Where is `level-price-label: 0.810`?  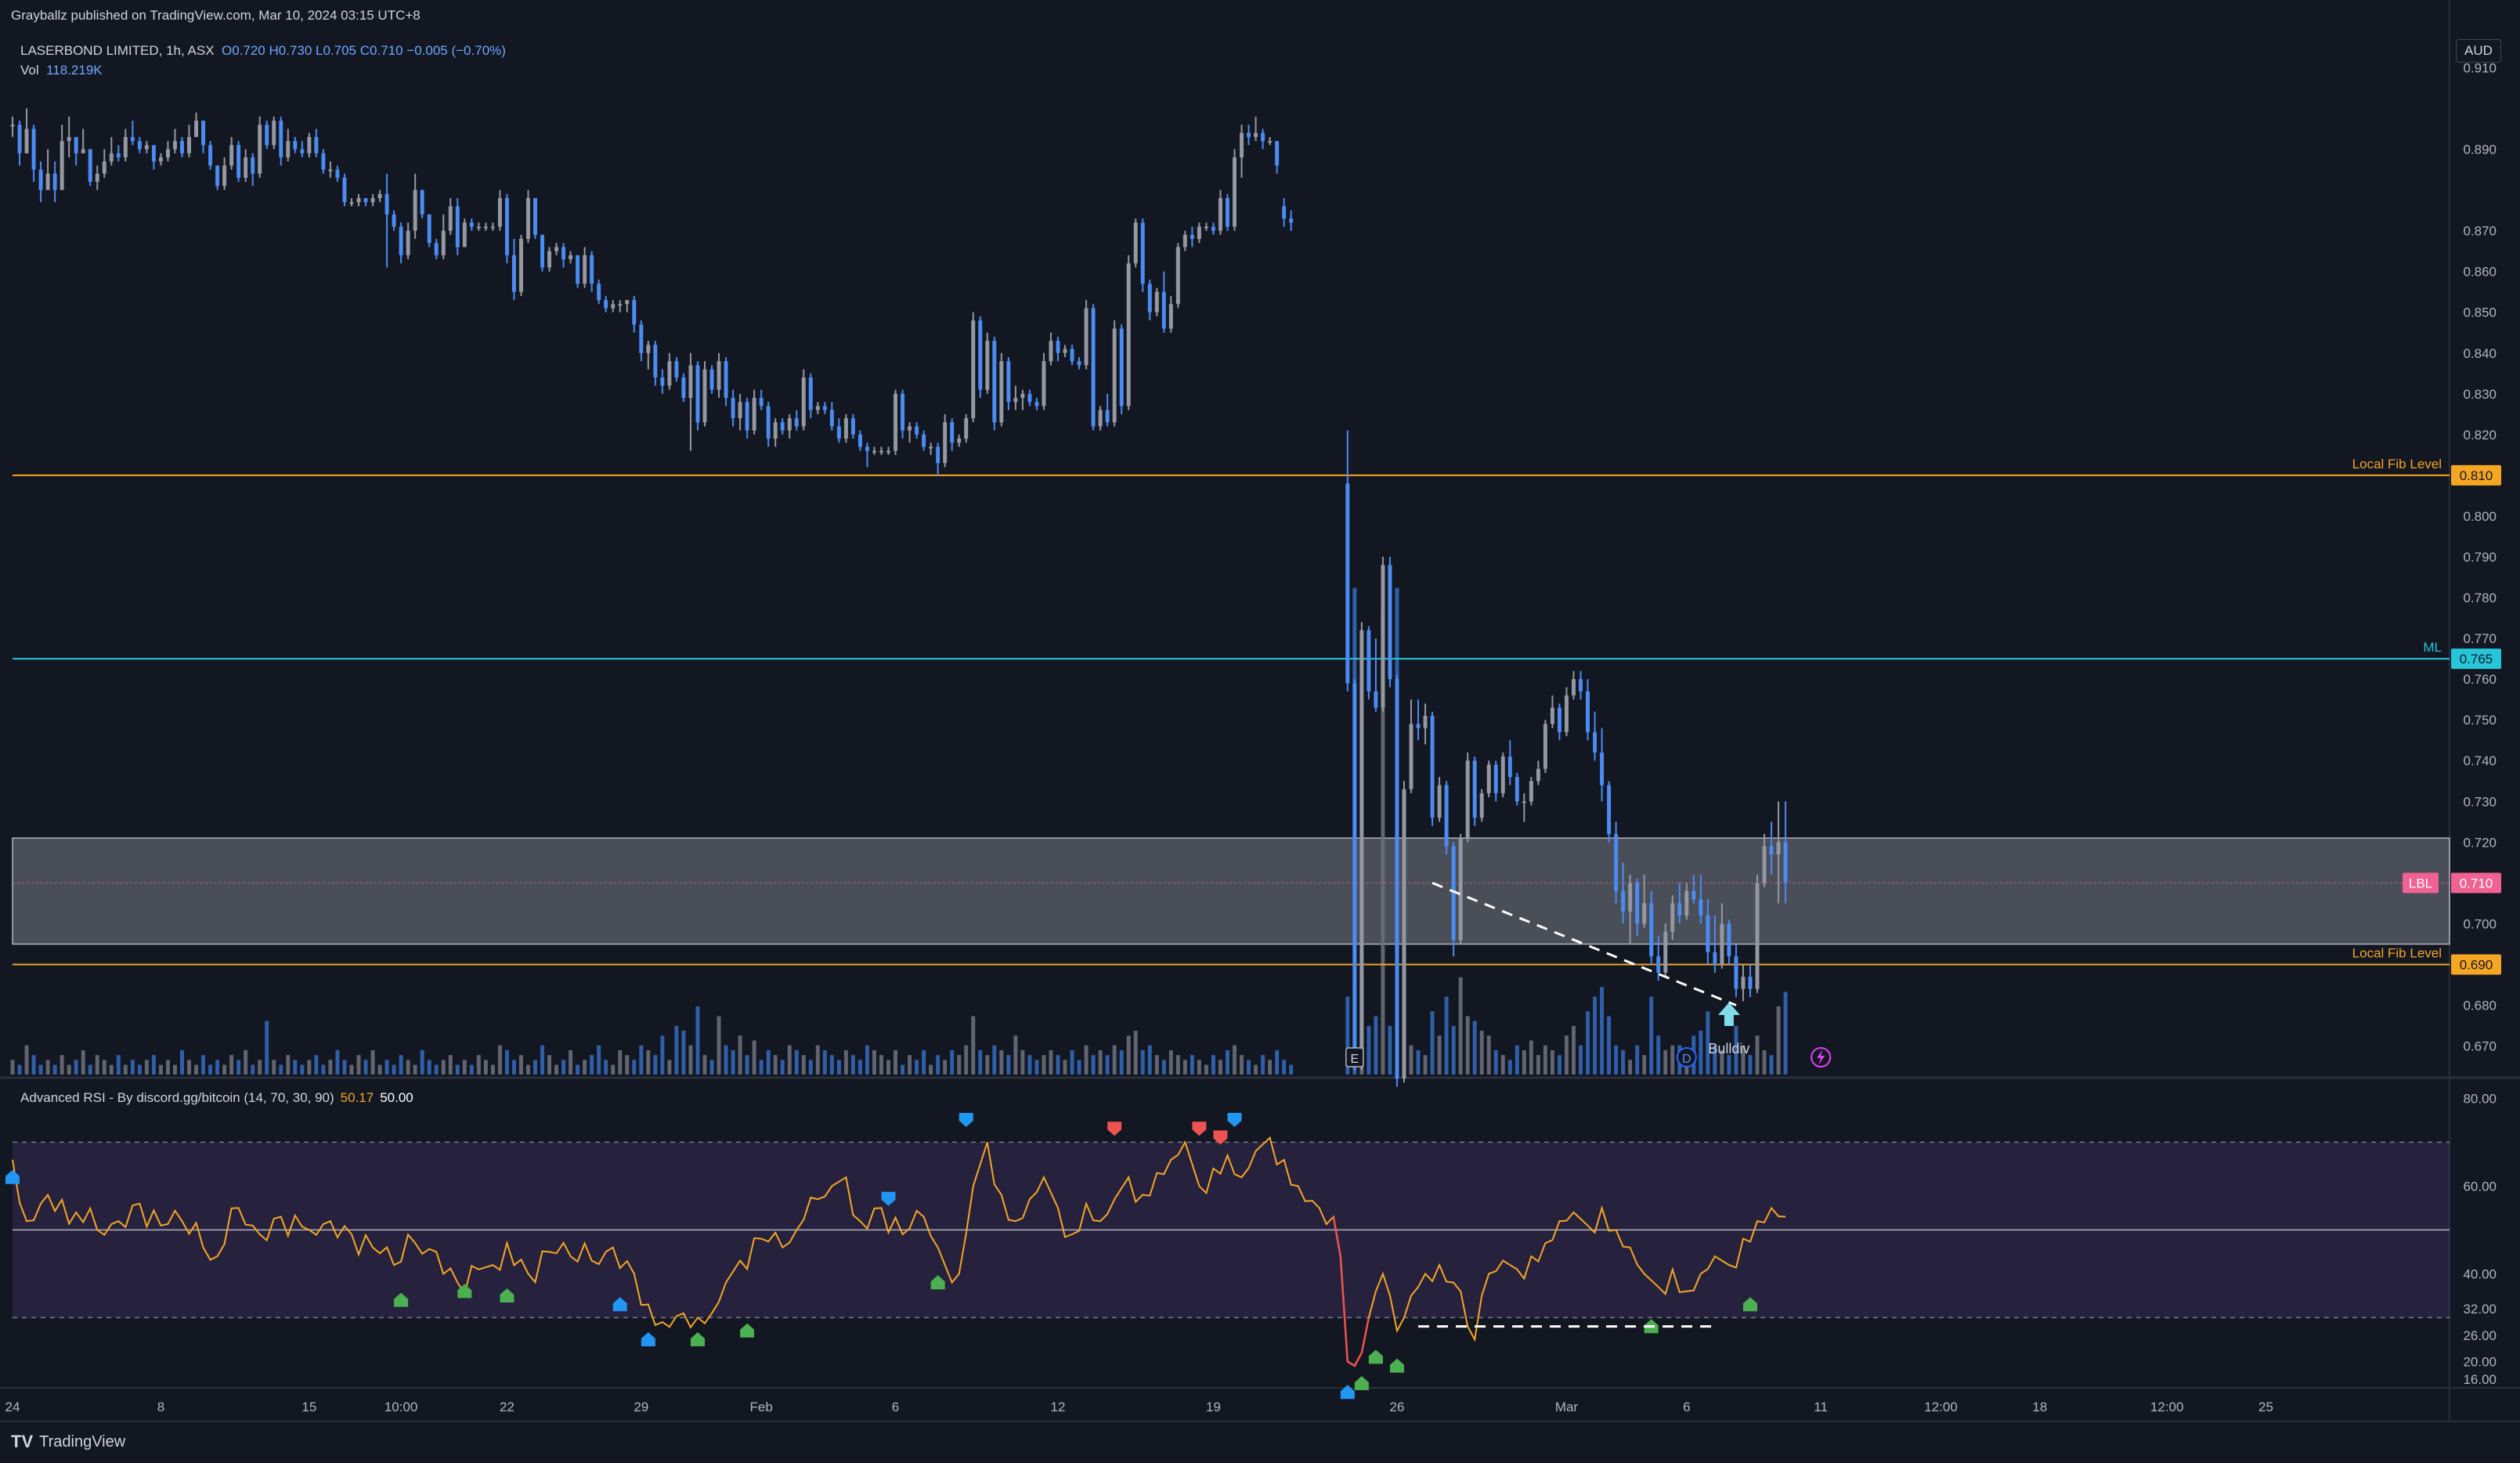 level-price-label: 0.810 is located at coordinates (2476, 475).